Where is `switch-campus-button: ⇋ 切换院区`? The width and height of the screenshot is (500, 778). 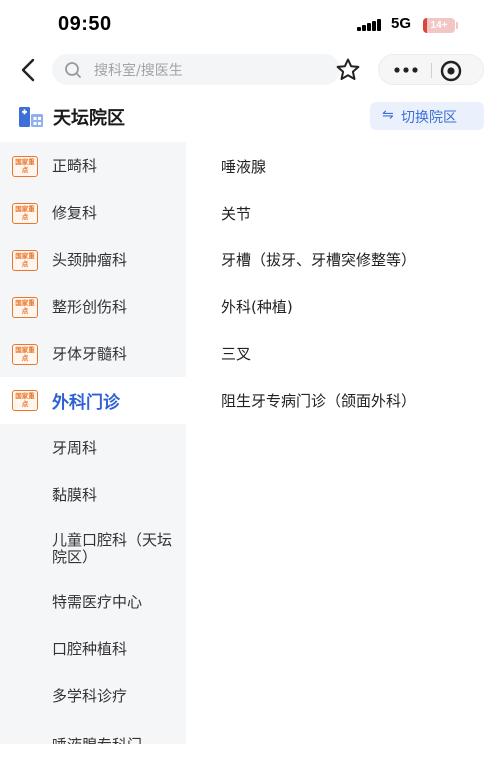
switch-campus-button: ⇋ 切换院区 is located at coordinates (427, 116).